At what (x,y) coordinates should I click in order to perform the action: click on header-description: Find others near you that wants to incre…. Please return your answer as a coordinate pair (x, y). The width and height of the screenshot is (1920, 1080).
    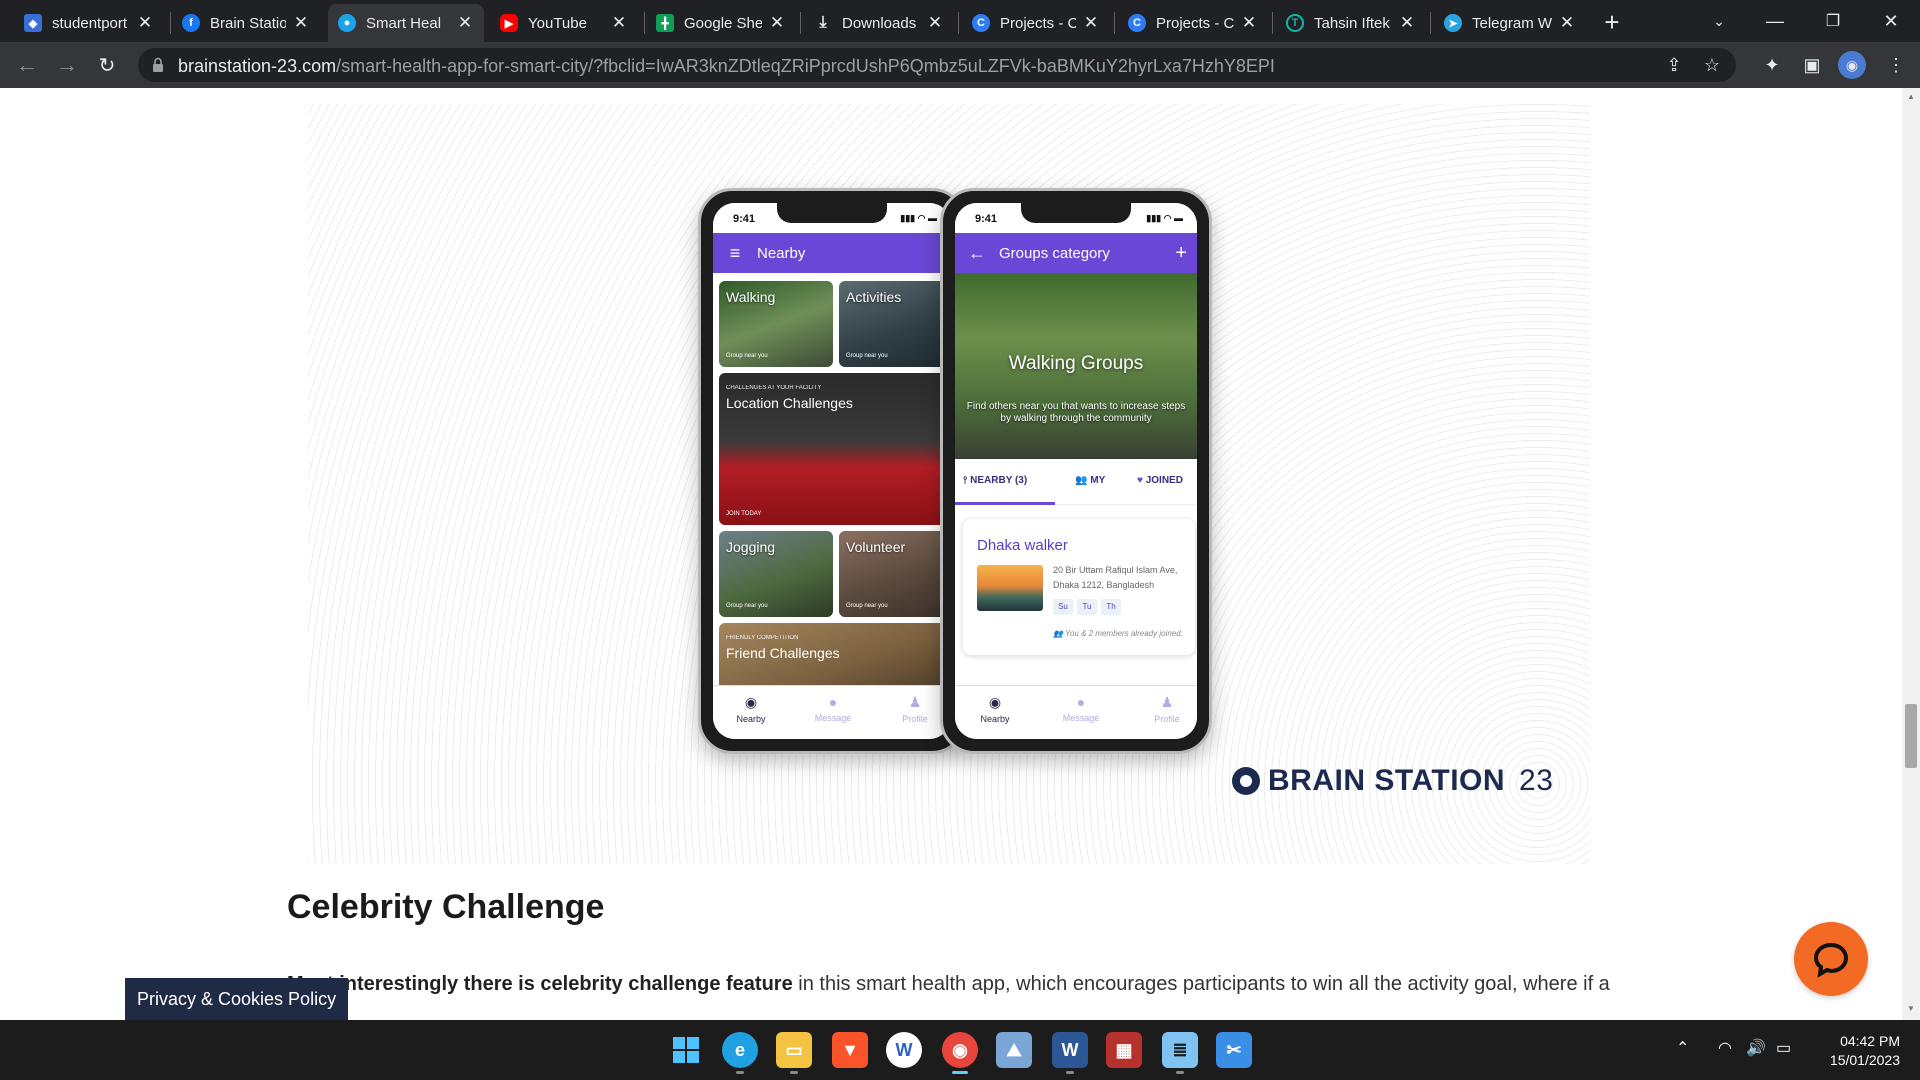
    Looking at the image, I should click on (1076, 412).